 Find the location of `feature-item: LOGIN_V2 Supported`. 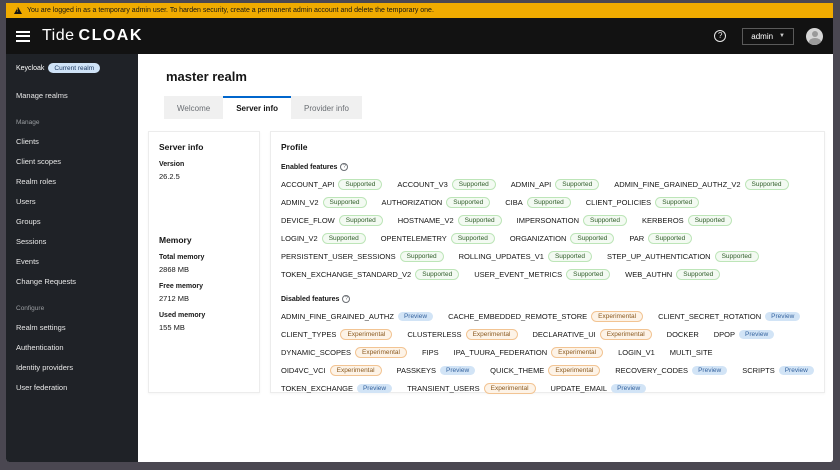

feature-item: LOGIN_V2 Supported is located at coordinates (323, 238).